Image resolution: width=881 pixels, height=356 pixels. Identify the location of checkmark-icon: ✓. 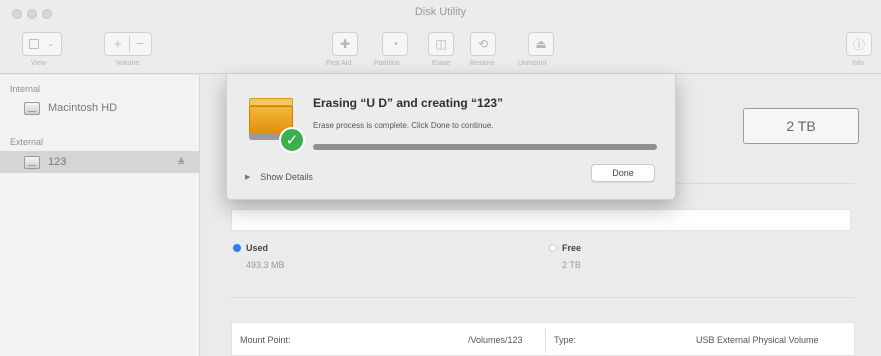
(292, 140).